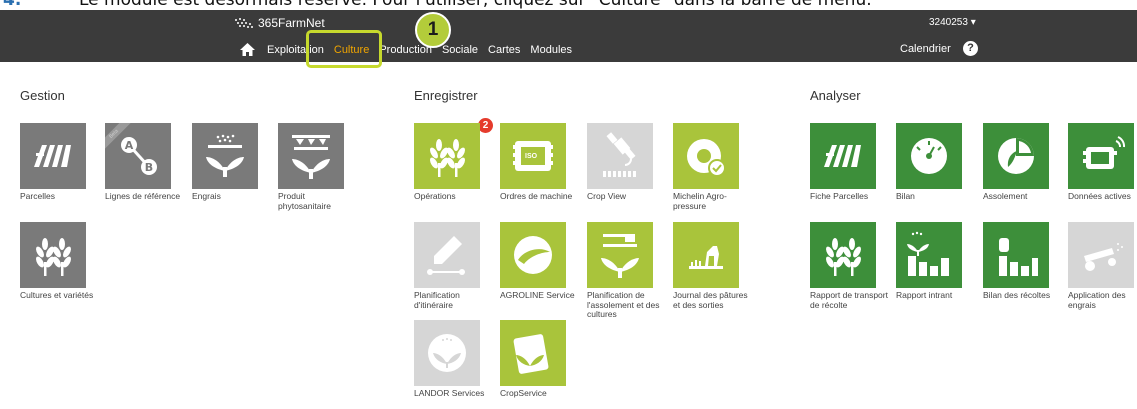 The width and height of the screenshot is (1137, 409). I want to click on tire-icon, so click(706, 158).